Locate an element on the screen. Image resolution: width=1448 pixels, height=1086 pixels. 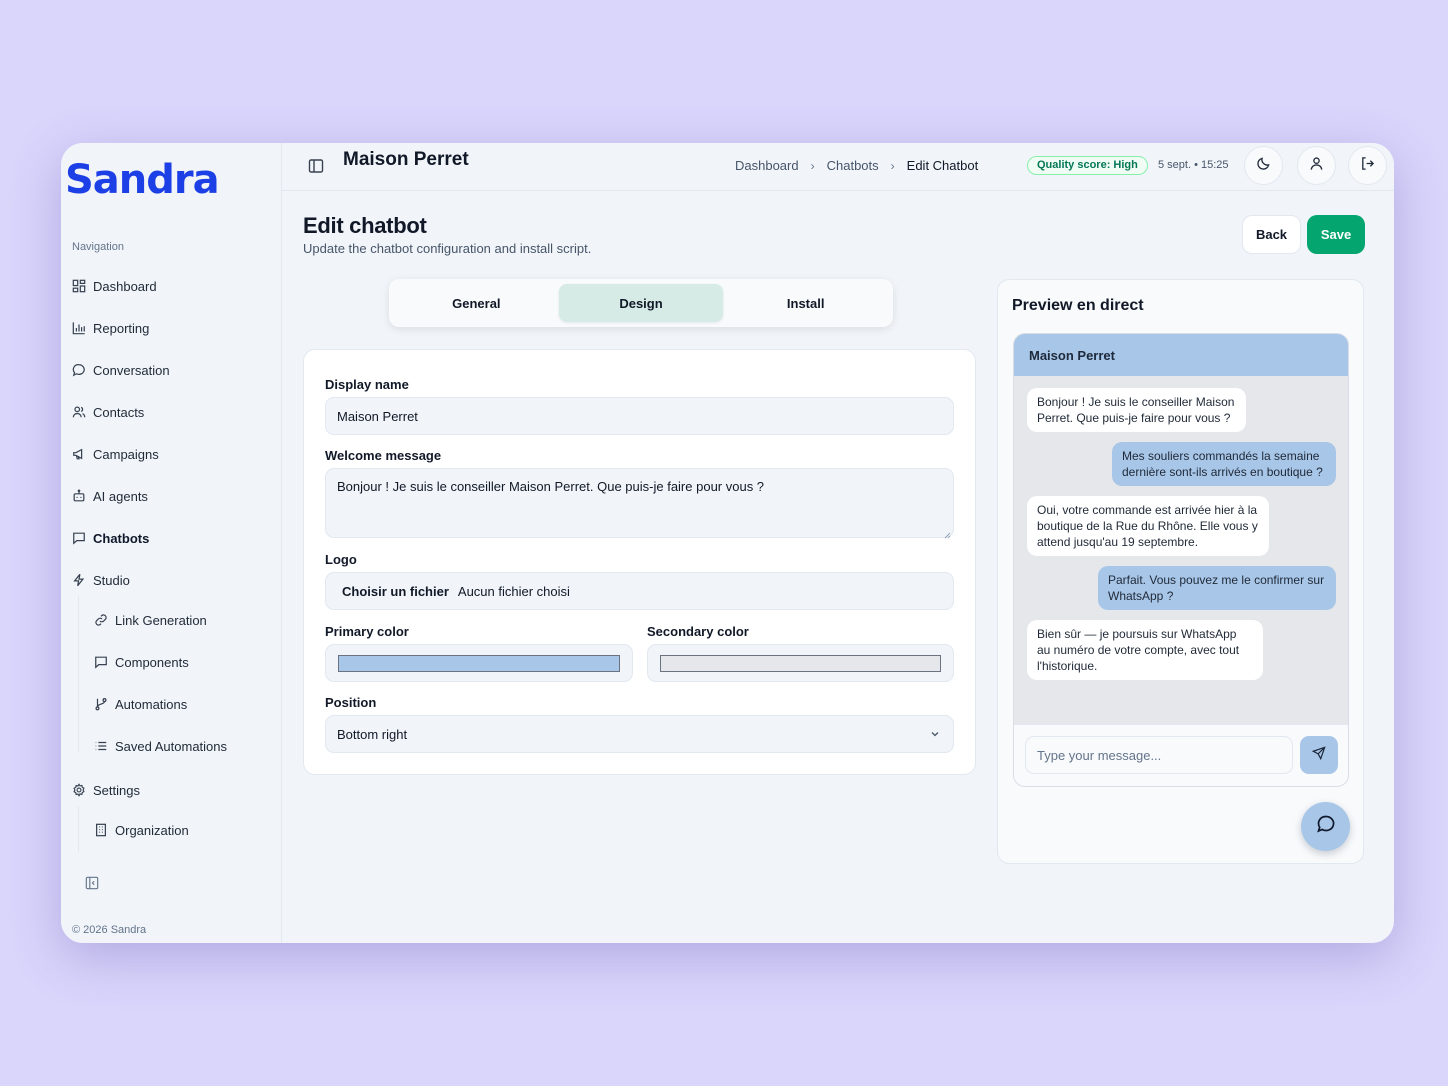
user-icon is located at coordinates (1316, 166).